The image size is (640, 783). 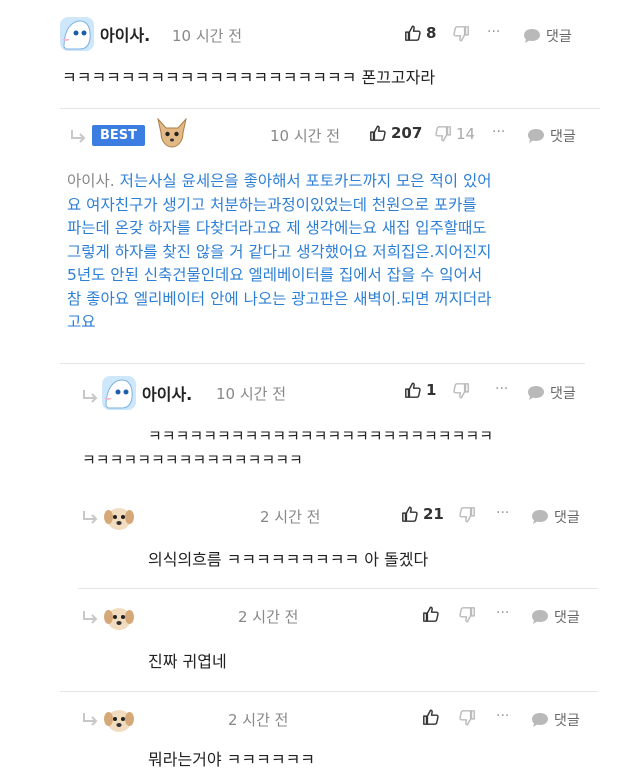 What do you see at coordinates (433, 514) in the screenshot?
I see `like-count: 21` at bounding box center [433, 514].